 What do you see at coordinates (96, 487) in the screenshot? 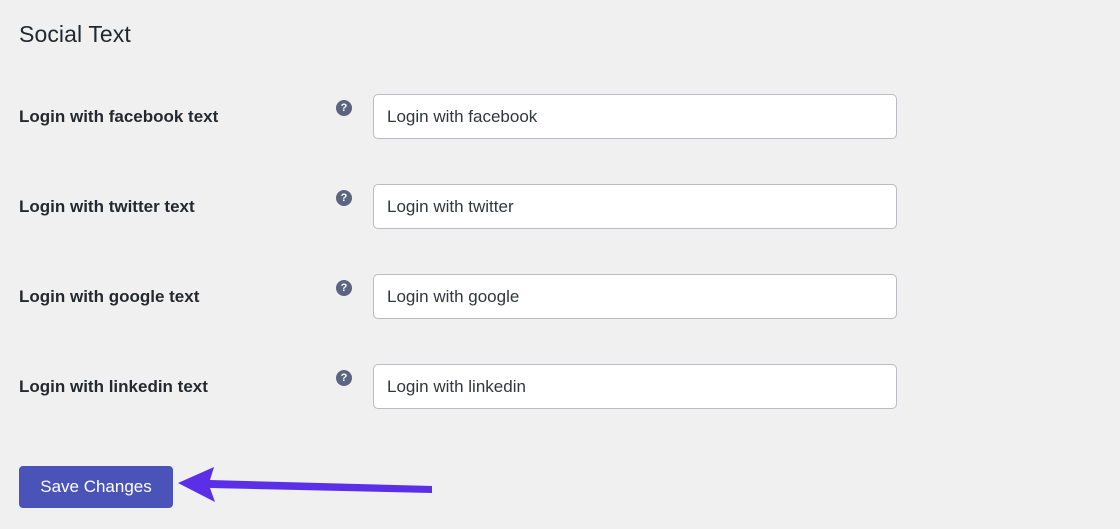
I see `save-changes-button: Save Changes` at bounding box center [96, 487].